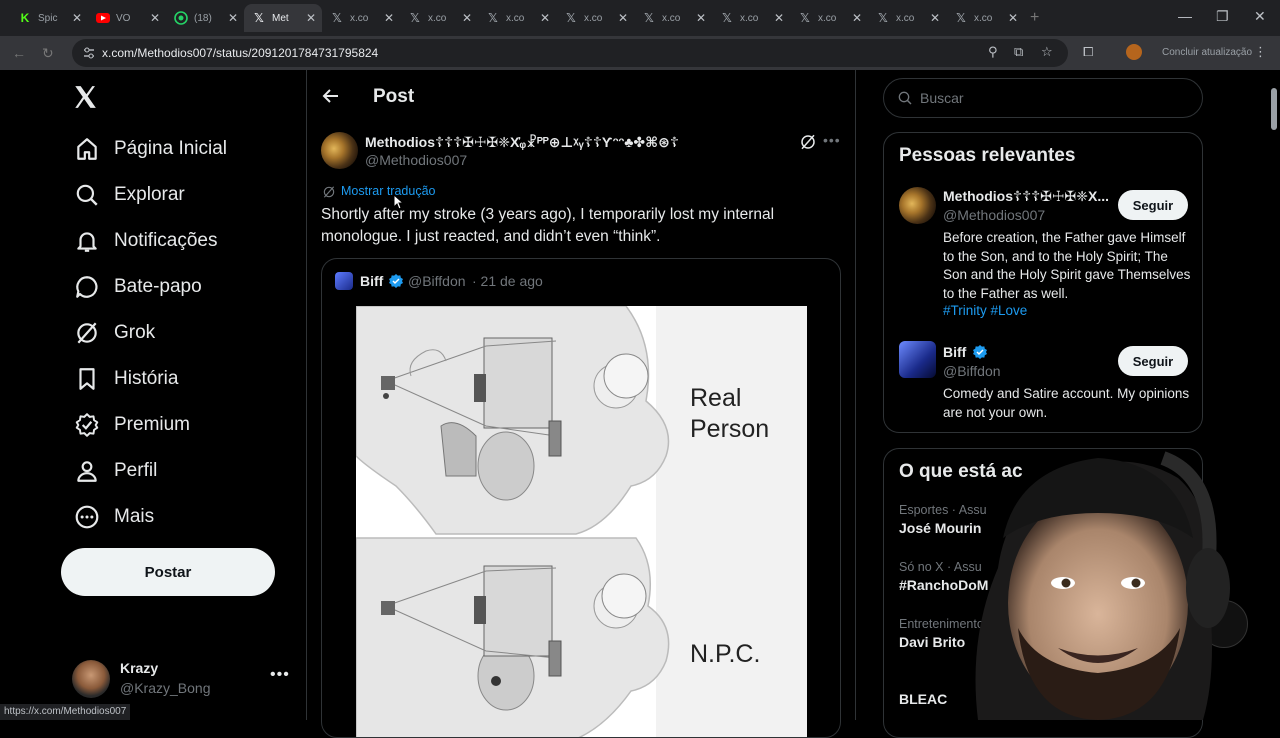 Image resolution: width=1280 pixels, height=738 pixels. What do you see at coordinates (127, 18) in the screenshot?
I see `browser-tab: VO ✕` at bounding box center [127, 18].